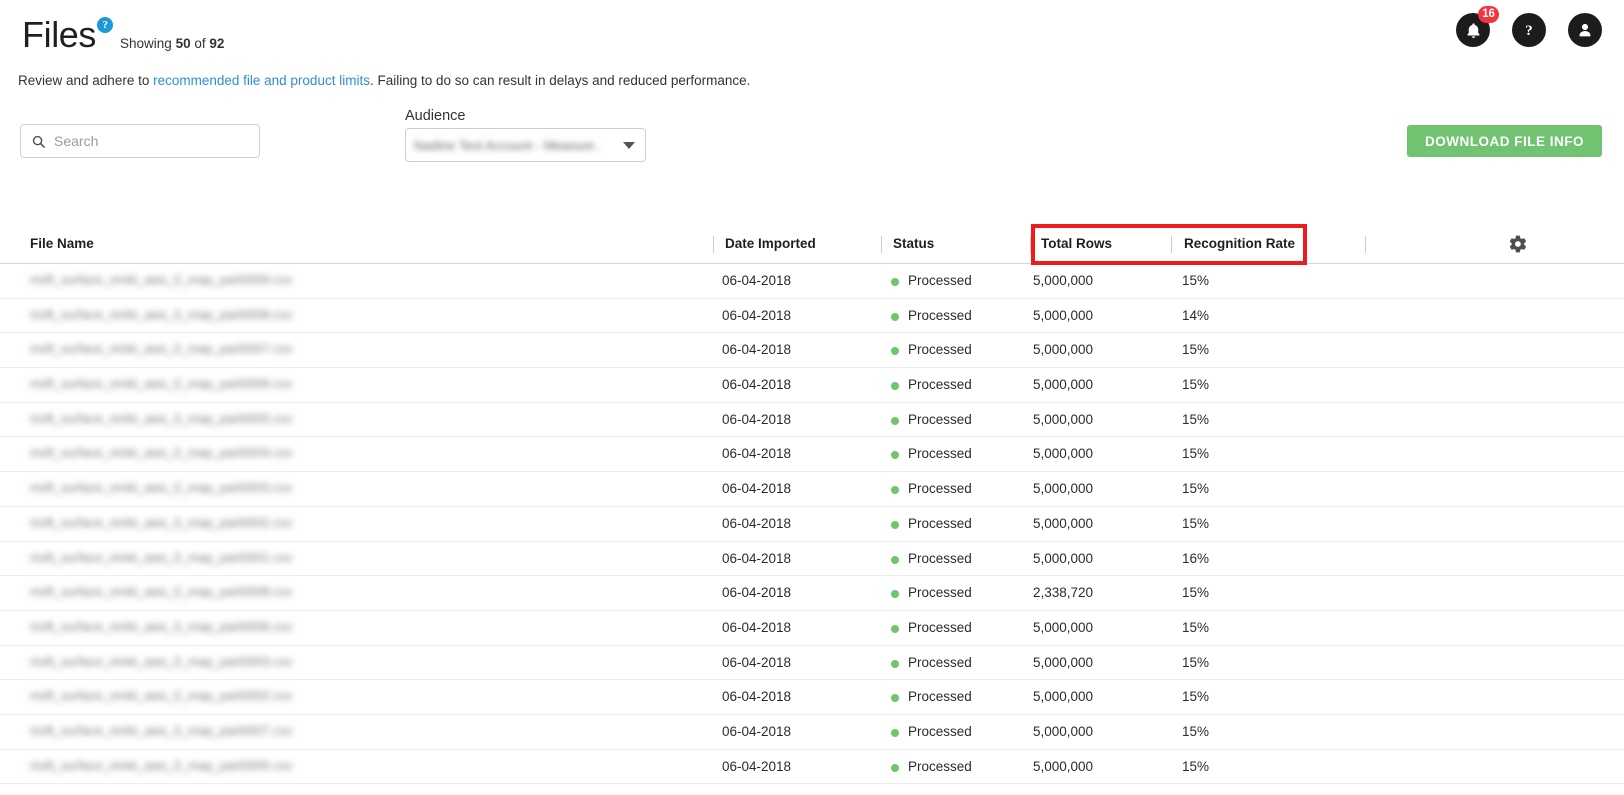  Describe the element at coordinates (38, 141) in the screenshot. I see `search-icon` at that location.